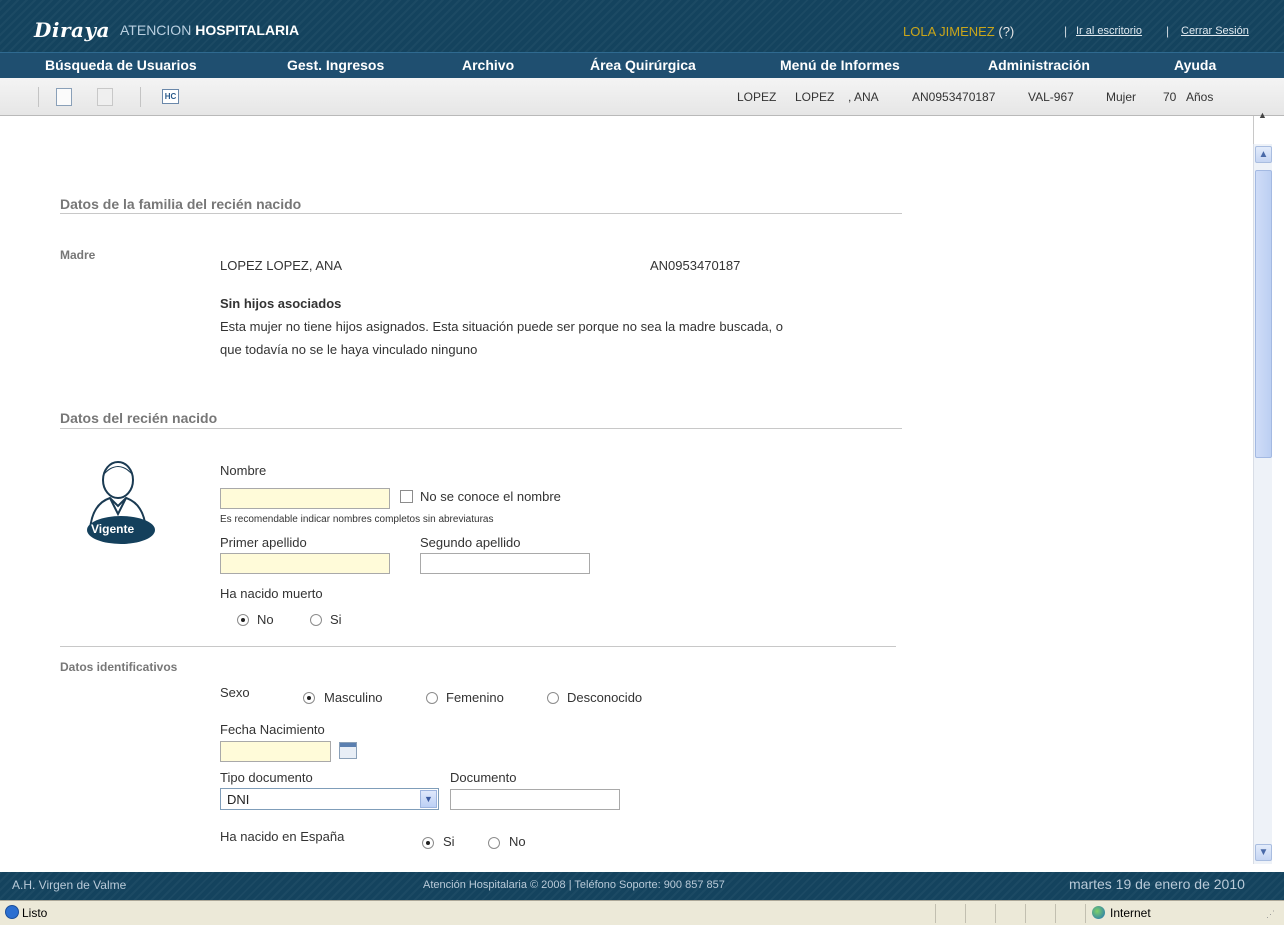 The height and width of the screenshot is (925, 1284). Describe the element at coordinates (275, 751) in the screenshot. I see `birthdate-input` at that location.